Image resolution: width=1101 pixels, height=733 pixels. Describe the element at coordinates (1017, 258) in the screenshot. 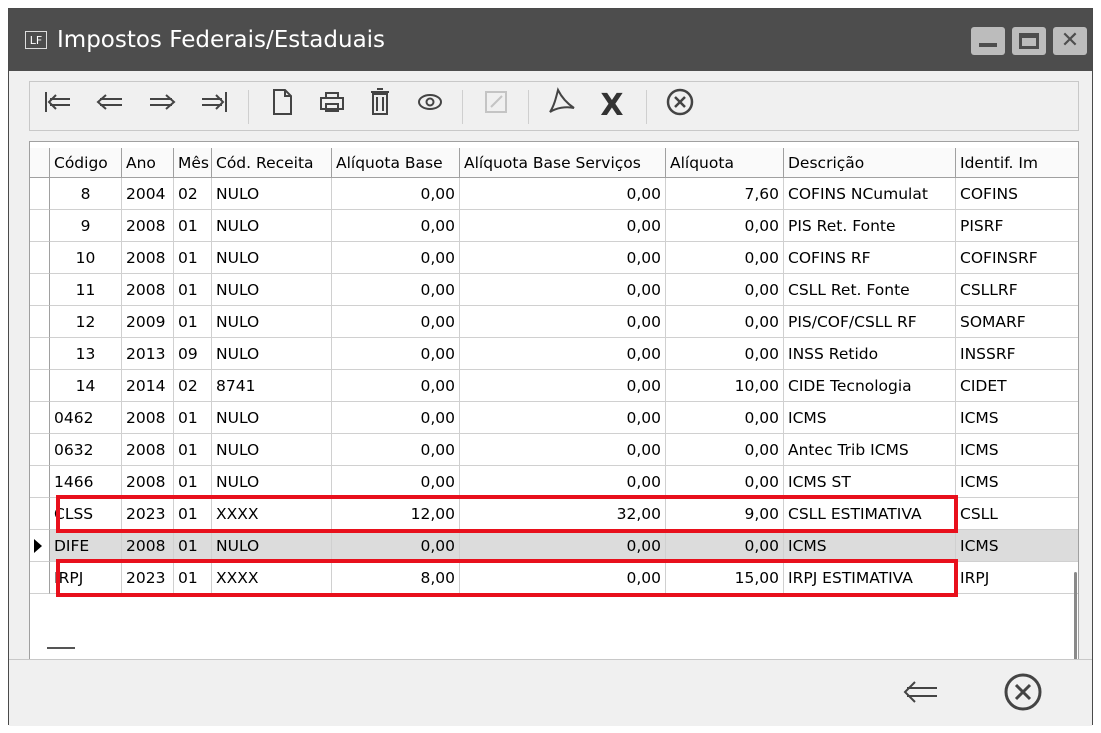

I see `table-cell: COFINSRF` at that location.